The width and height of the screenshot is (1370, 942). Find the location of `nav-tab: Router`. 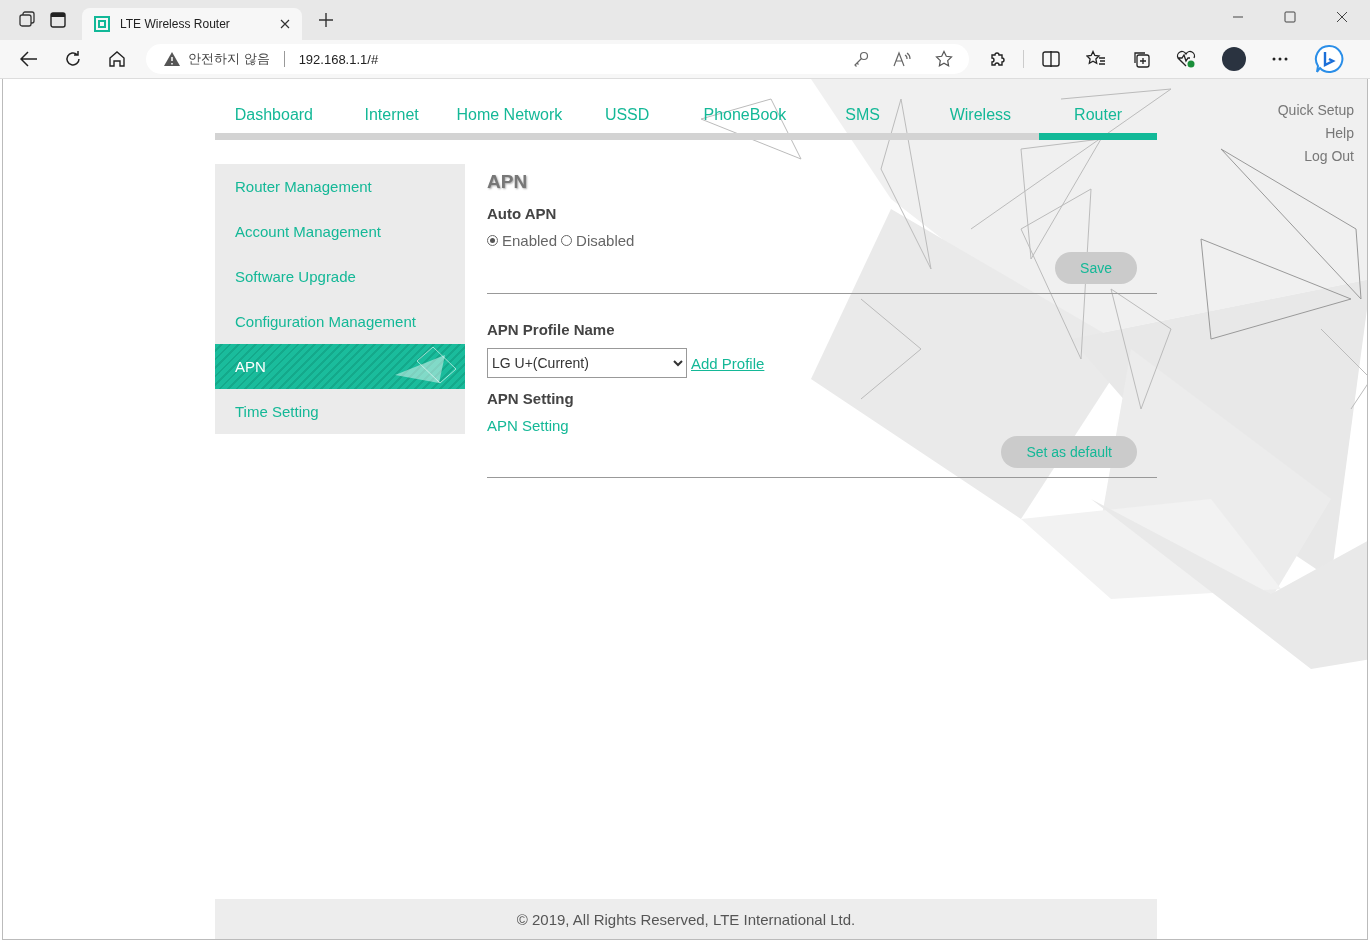

nav-tab: Router is located at coordinates (1098, 122).